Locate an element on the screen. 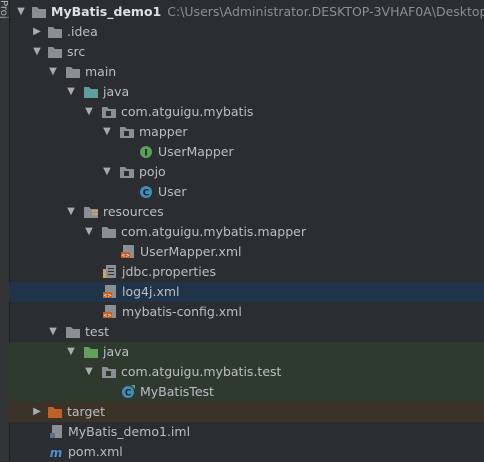 Image resolution: width=484 pixels, height=462 pixels. tree-label: mapper is located at coordinates (163, 131).